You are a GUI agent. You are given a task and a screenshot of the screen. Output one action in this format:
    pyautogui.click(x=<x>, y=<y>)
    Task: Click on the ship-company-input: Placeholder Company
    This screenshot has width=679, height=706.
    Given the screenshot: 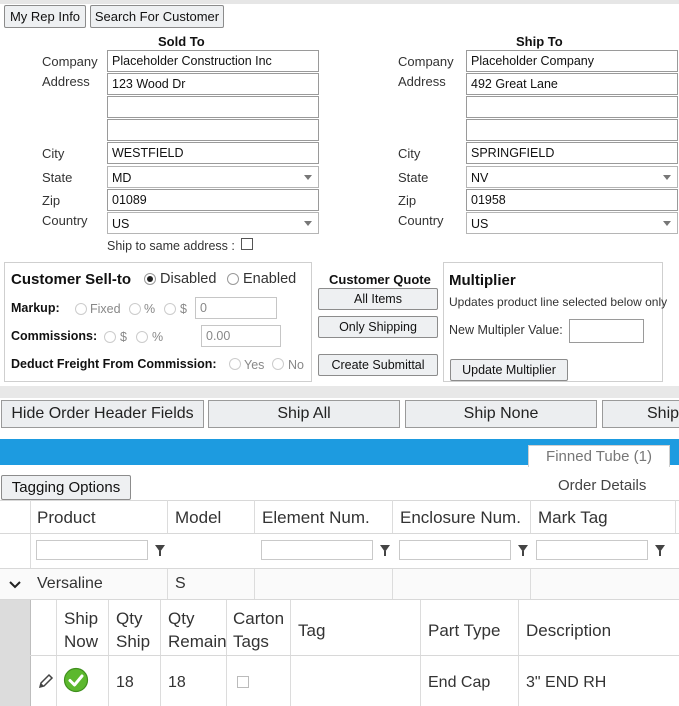 What is the action you would take?
    pyautogui.click(x=572, y=61)
    